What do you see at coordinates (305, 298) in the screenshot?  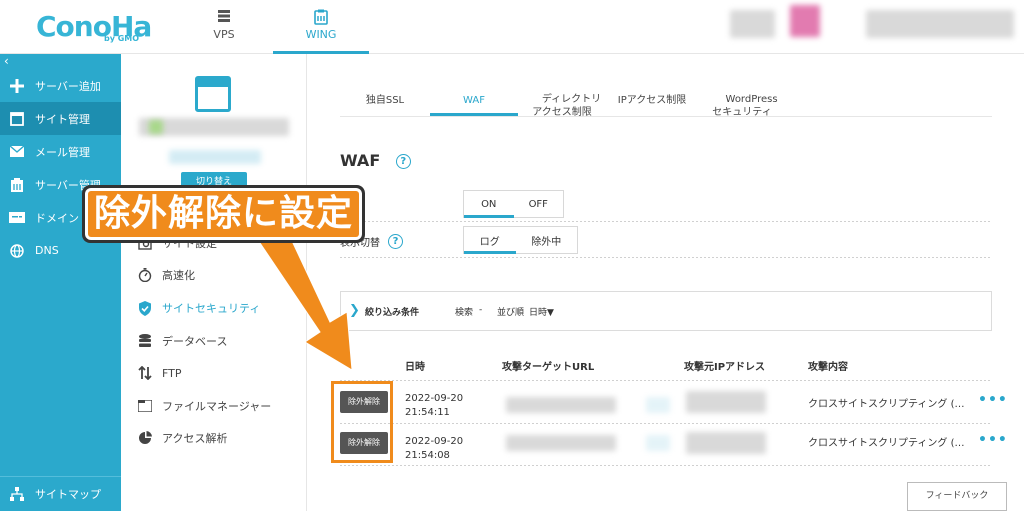 I see `annotation-arrow` at bounding box center [305, 298].